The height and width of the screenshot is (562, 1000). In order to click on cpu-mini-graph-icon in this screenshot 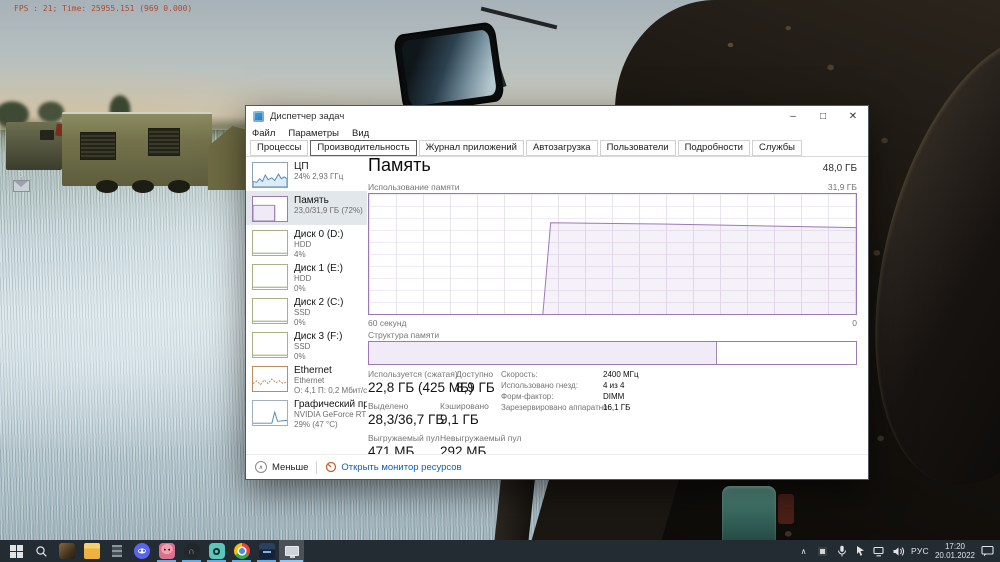, I will do `click(270, 175)`.